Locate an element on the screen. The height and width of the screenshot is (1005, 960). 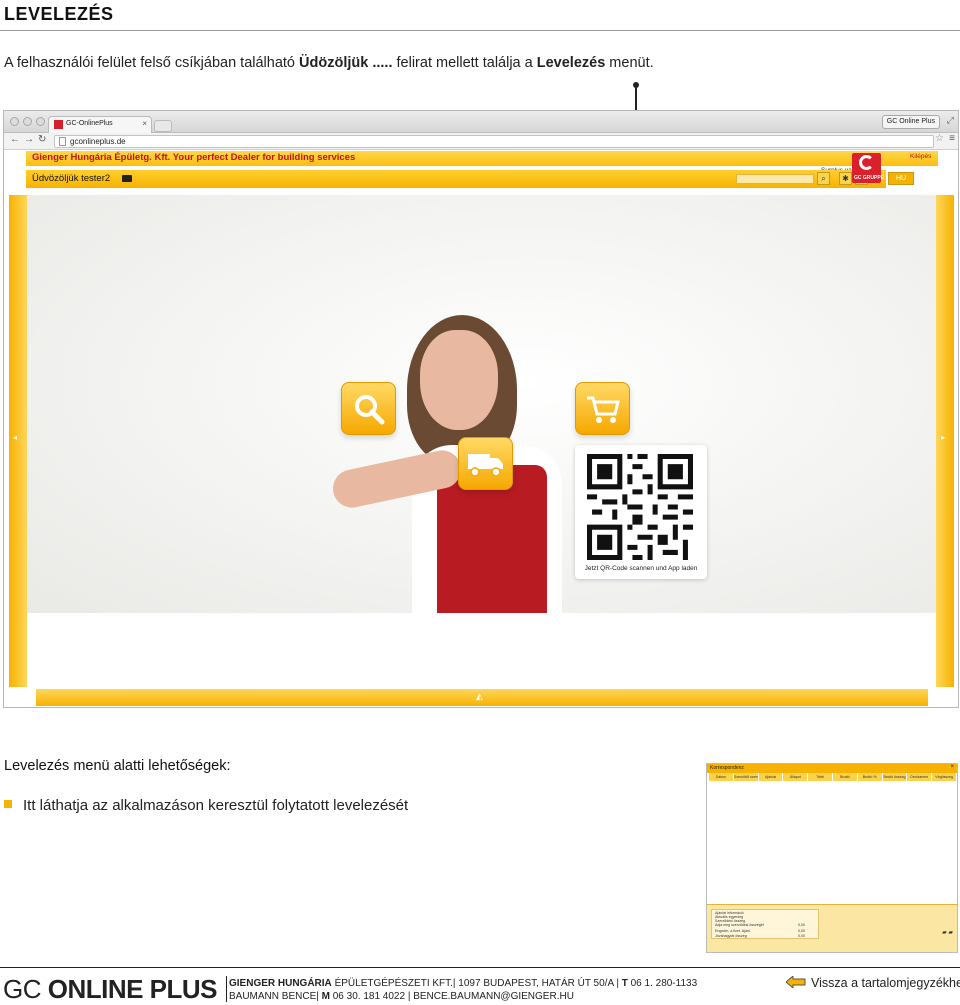
qr-code is located at coordinates (640, 507).